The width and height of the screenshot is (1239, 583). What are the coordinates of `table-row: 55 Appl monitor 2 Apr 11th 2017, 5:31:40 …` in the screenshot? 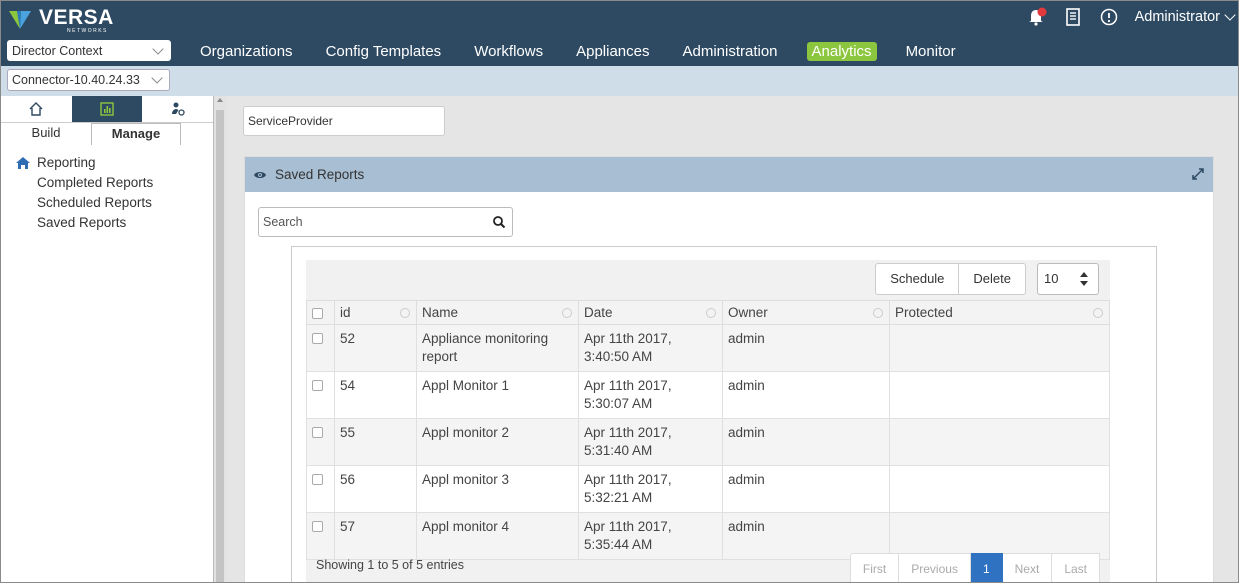 It's located at (708, 442).